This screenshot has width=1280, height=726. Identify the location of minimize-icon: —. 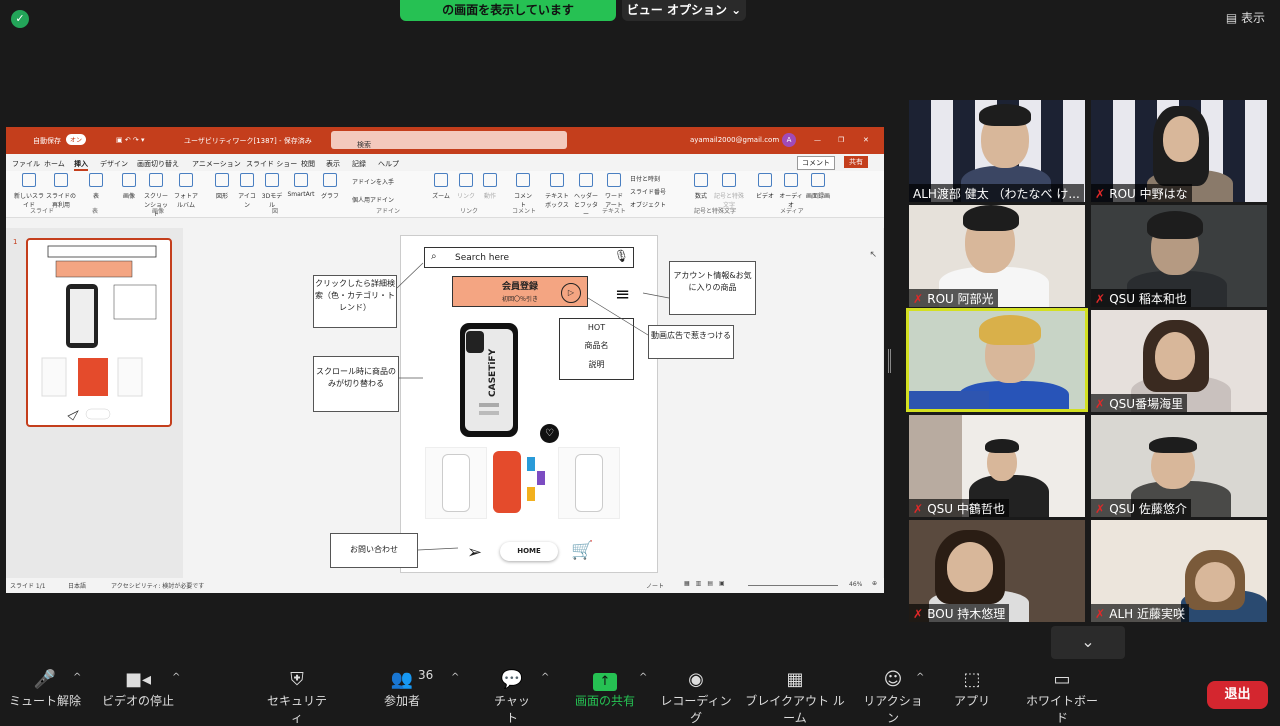
(817, 140).